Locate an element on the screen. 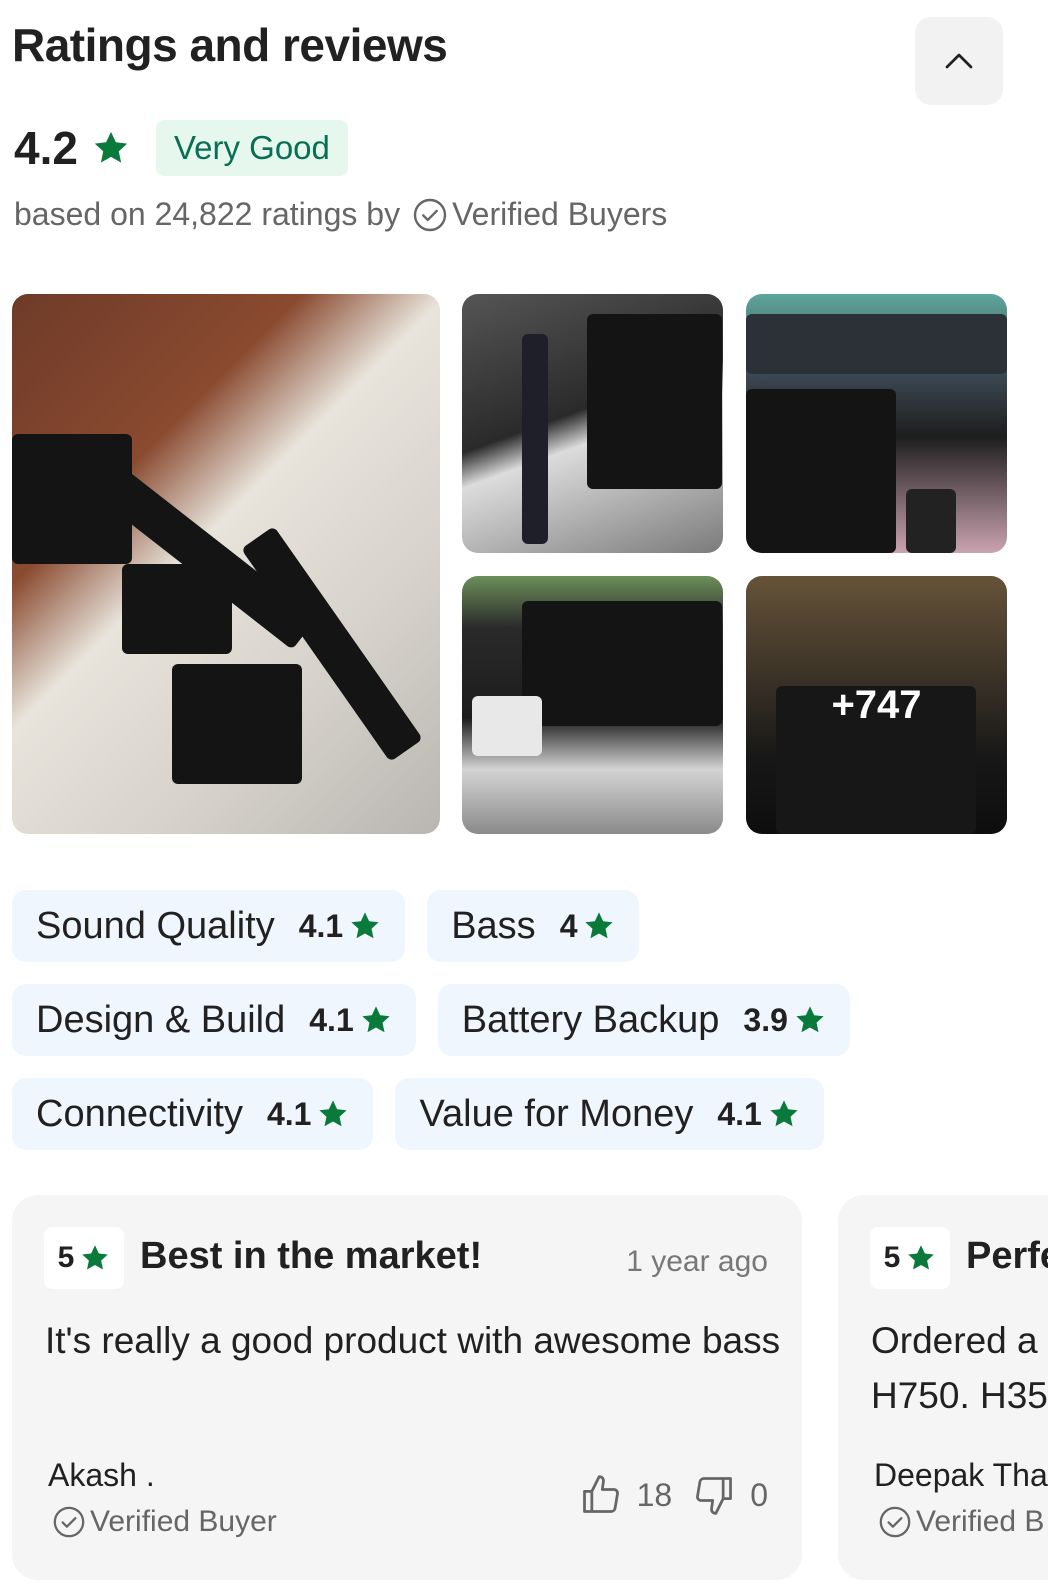  review-title: Perfe is located at coordinates (1007, 1256).